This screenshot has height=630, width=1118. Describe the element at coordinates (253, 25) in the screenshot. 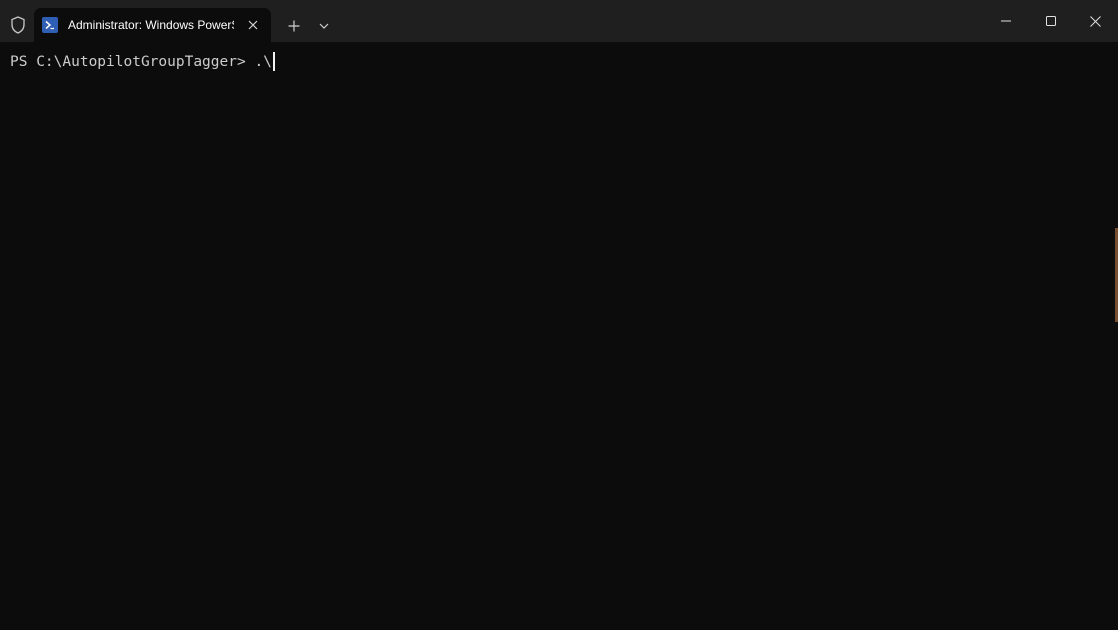

I see `close-tab-icon` at that location.